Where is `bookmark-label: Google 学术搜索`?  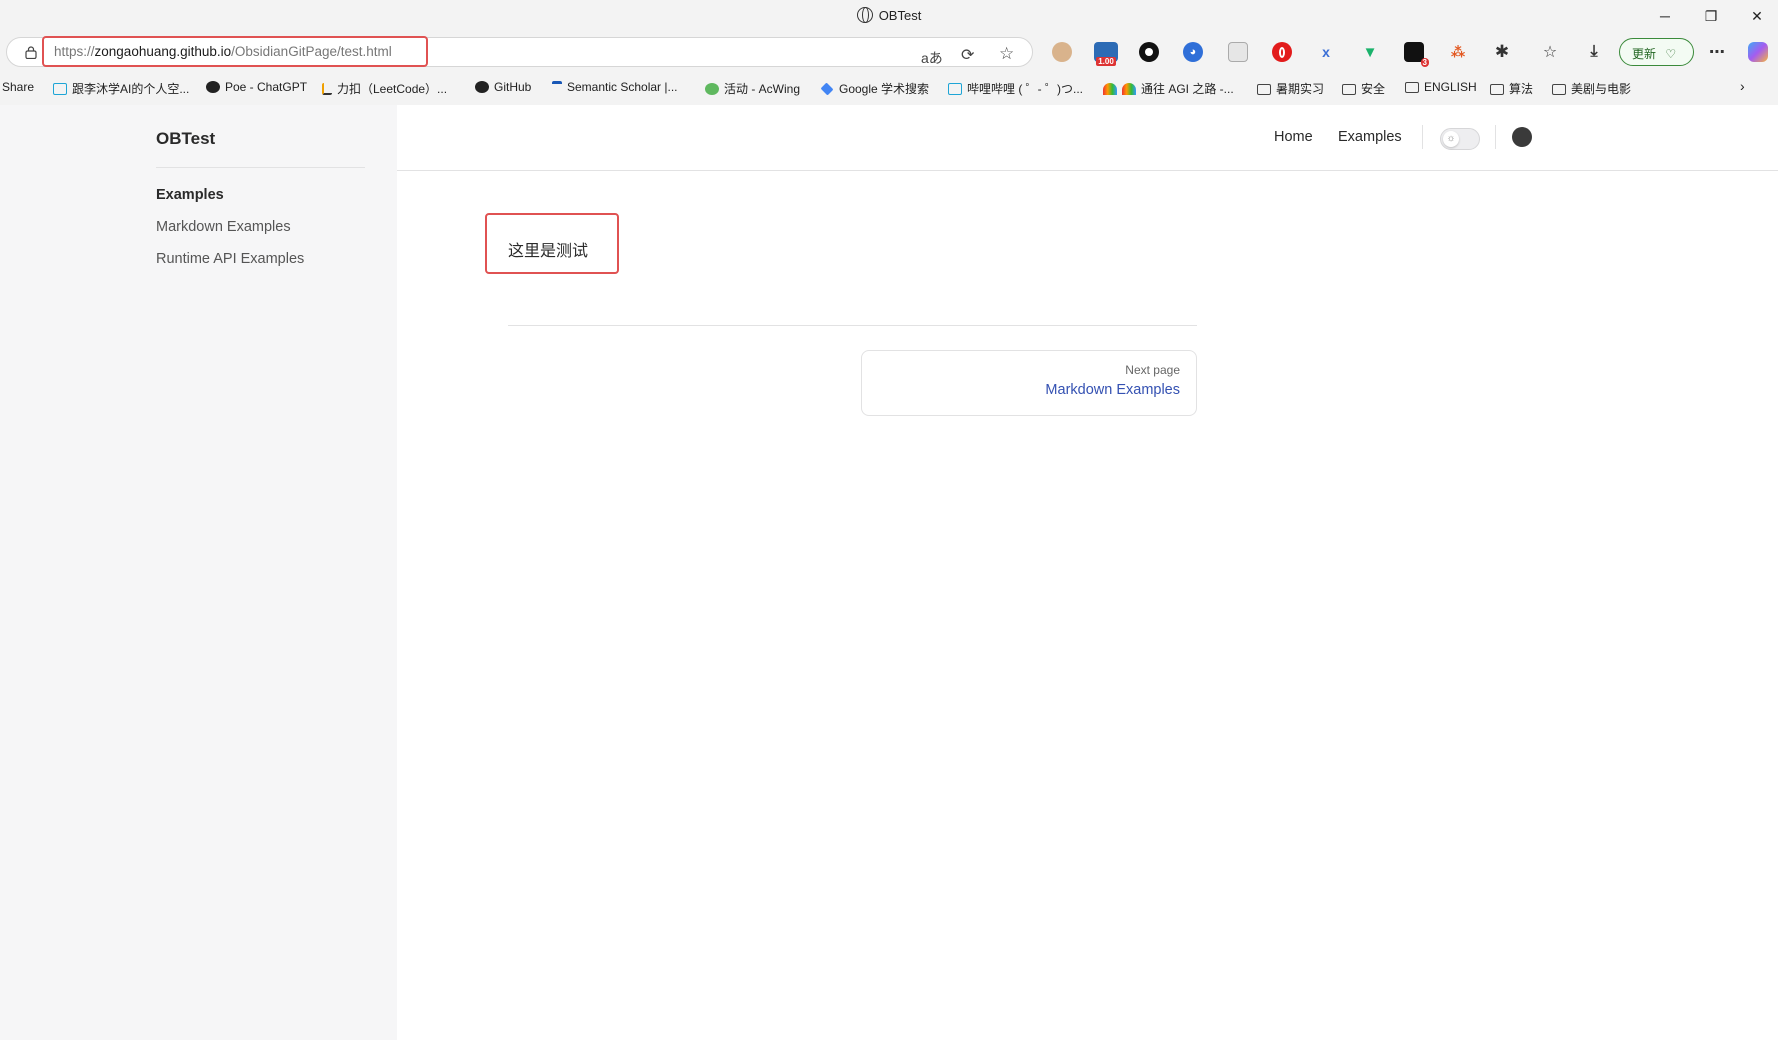 bookmark-label: Google 学术搜索 is located at coordinates (884, 89).